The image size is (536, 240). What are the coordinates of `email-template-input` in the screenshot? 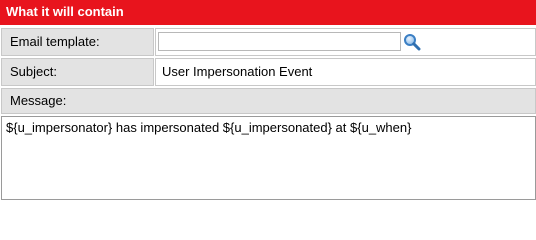 It's located at (279, 41).